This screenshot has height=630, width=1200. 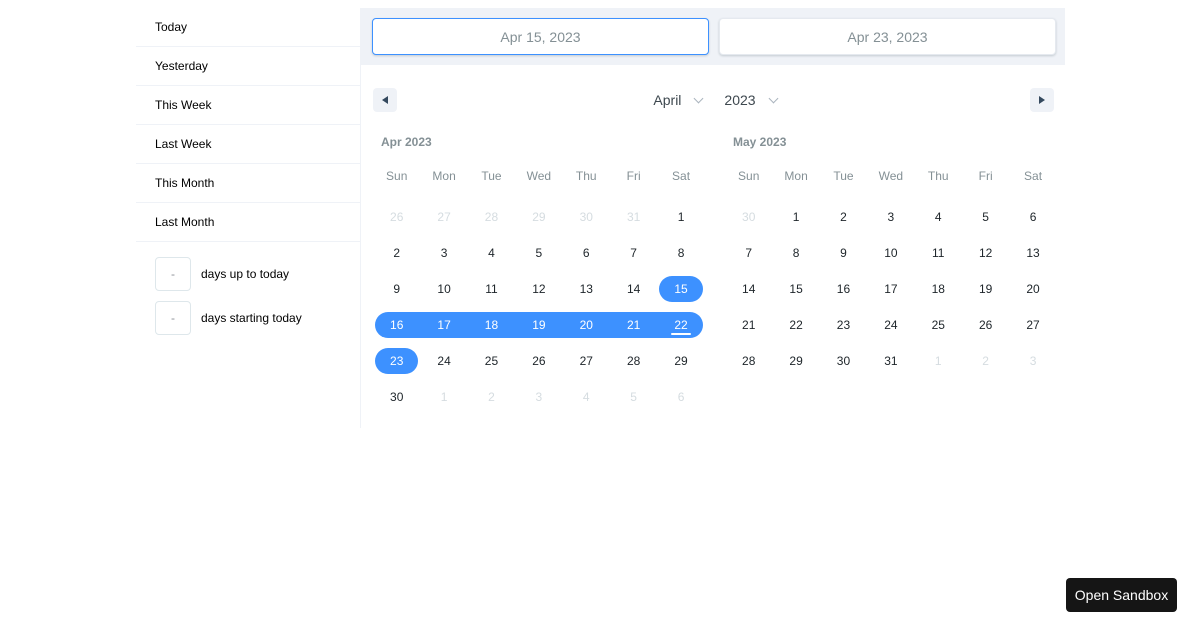 I want to click on static-range-item: This Week, so click(x=248, y=105).